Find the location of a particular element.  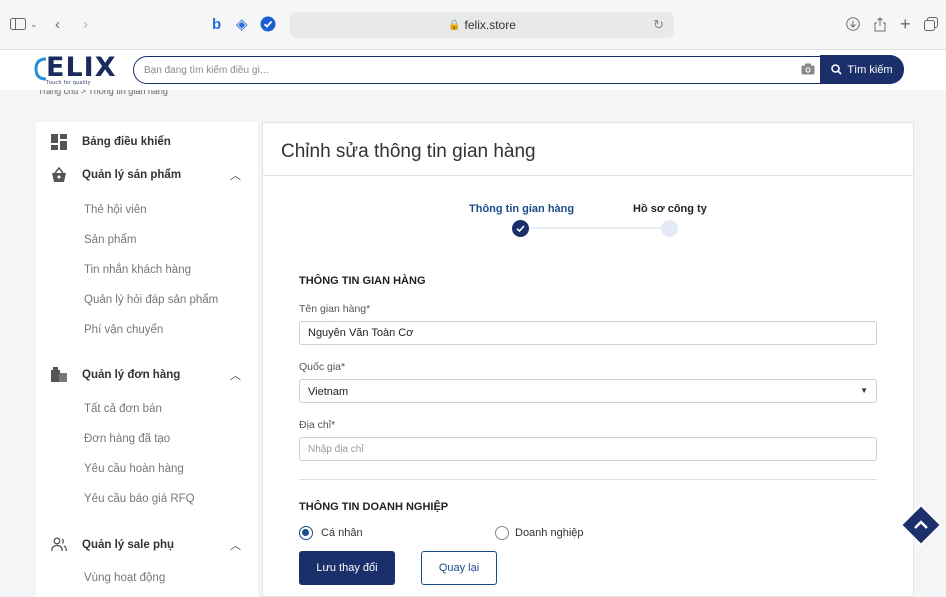

page-title: Chỉnh sửa thông tin gian hàng is located at coordinates (408, 151).